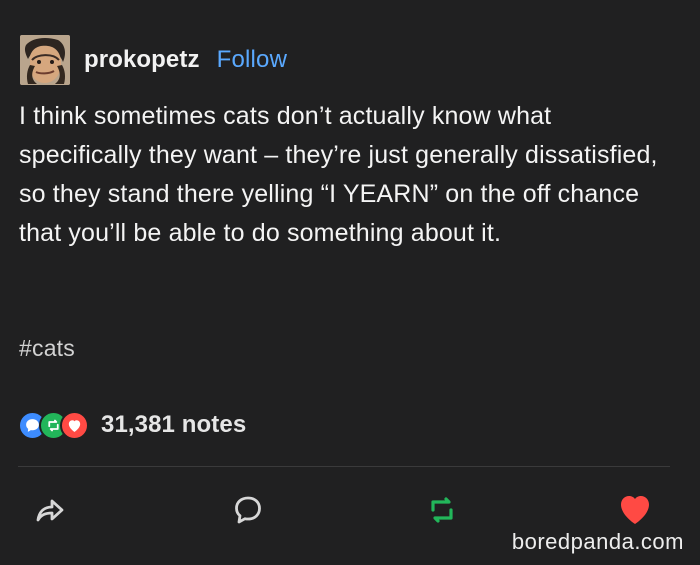 Image resolution: width=700 pixels, height=565 pixels. I want to click on like-button, so click(635, 510).